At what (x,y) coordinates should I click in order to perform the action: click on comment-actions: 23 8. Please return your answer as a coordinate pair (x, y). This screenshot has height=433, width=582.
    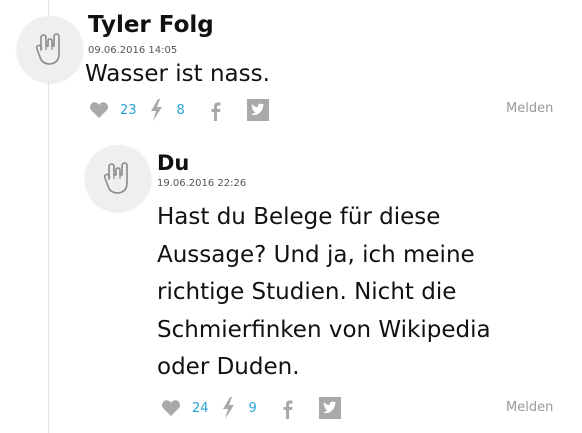
    Looking at the image, I should click on (178, 110).